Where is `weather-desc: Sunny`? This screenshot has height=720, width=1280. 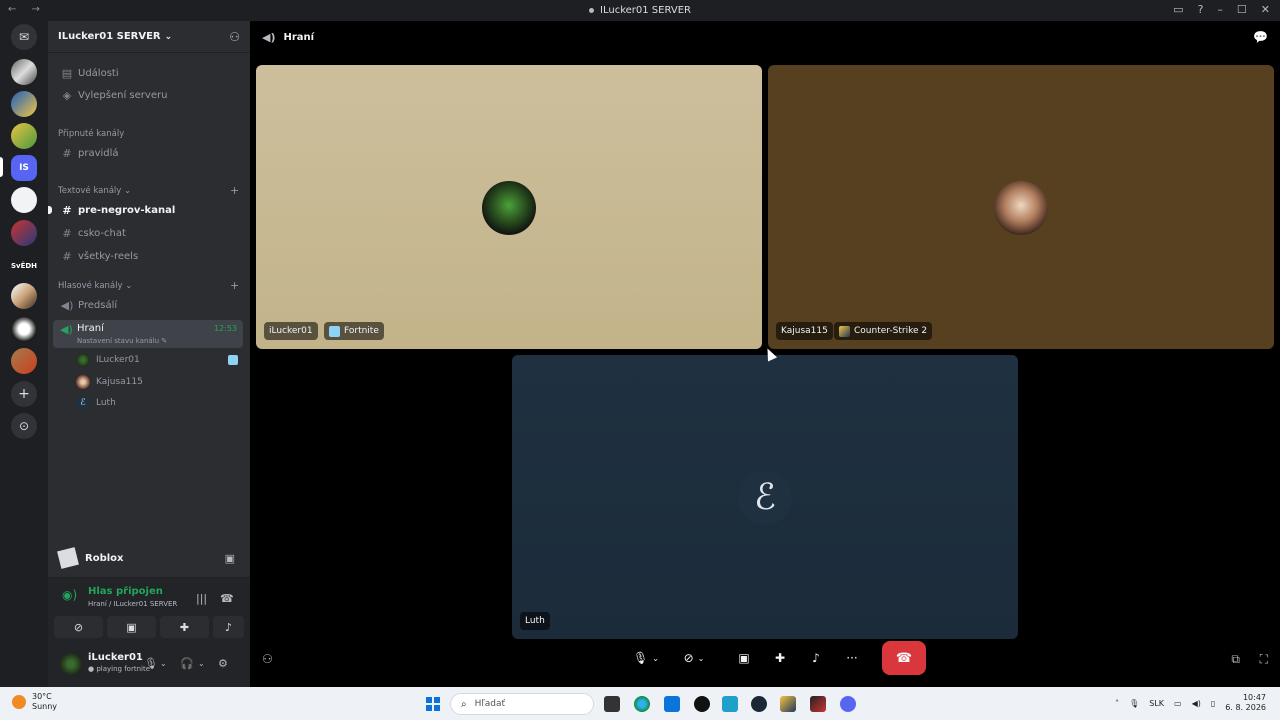
weather-desc: Sunny is located at coordinates (45, 706).